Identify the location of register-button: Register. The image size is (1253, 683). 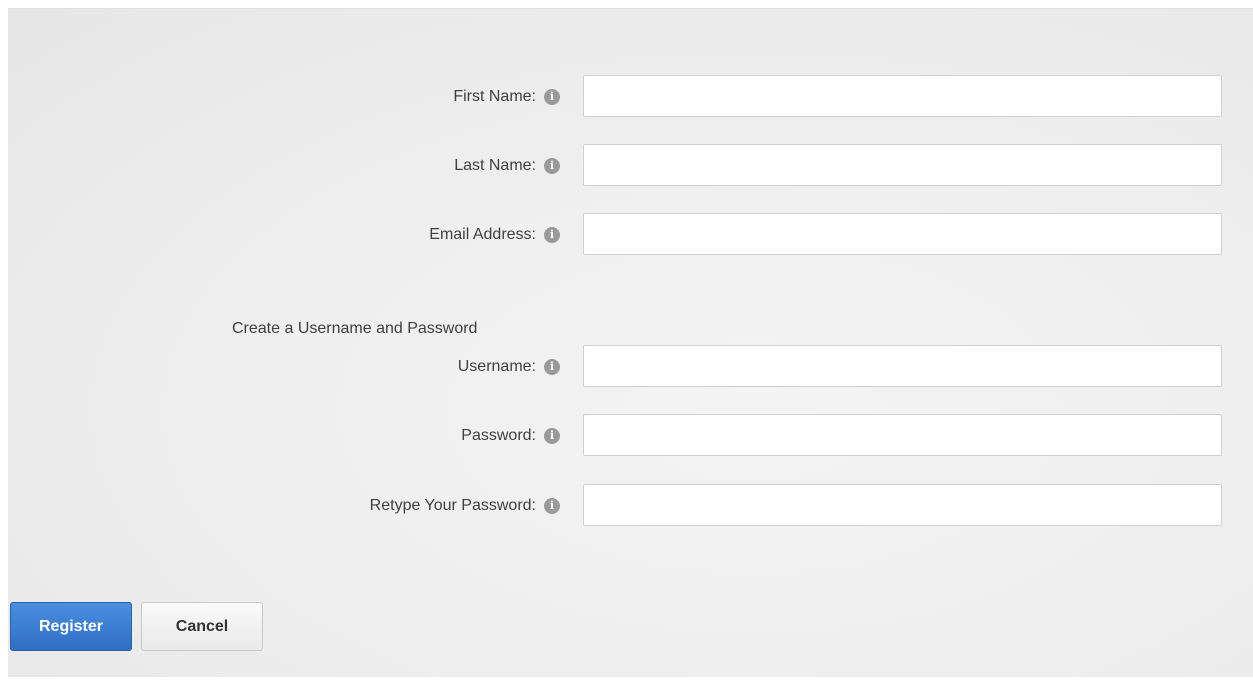
(71, 626).